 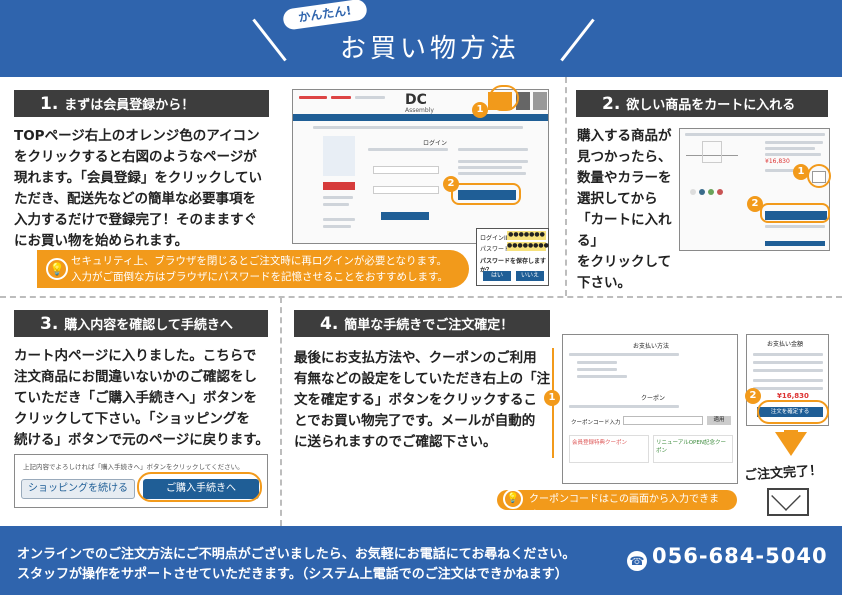 I want to click on step-4-title-bar: 4. 簡単な手続きでご注文確定！, so click(x=422, y=323).